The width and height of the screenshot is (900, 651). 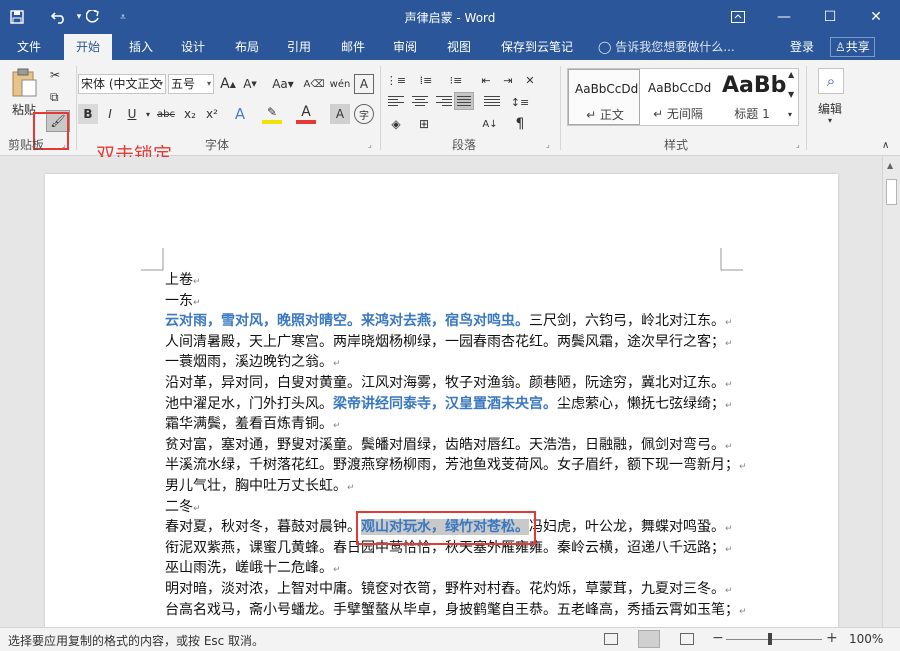 I want to click on distributed-icon, so click(x=492, y=102).